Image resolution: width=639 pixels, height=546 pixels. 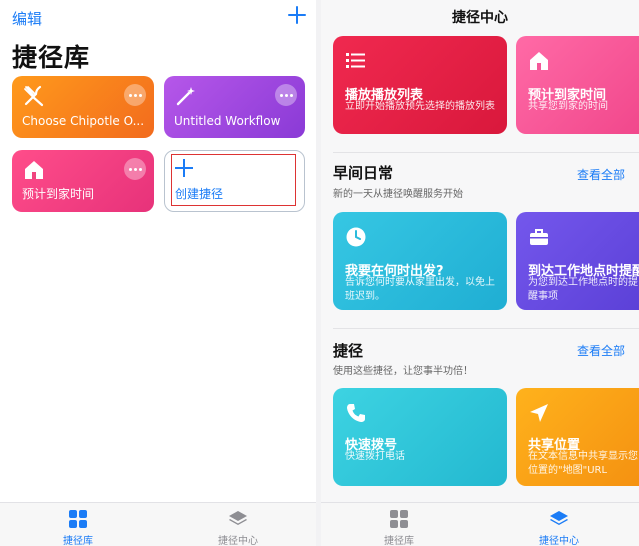 I want to click on section-subtitle: 新的一天从捷径唤醒服务开始, so click(x=398, y=194).